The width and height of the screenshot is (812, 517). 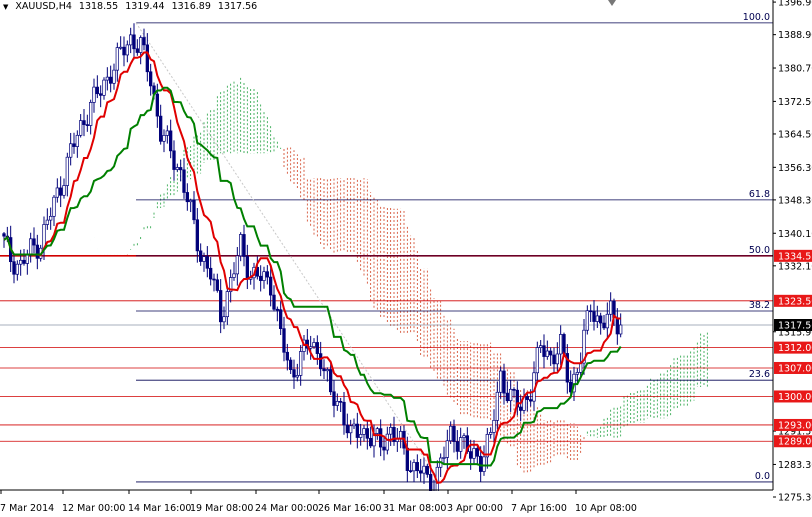 What do you see at coordinates (795, 301) in the screenshot?
I see `level-price-label: 1323.50` at bounding box center [795, 301].